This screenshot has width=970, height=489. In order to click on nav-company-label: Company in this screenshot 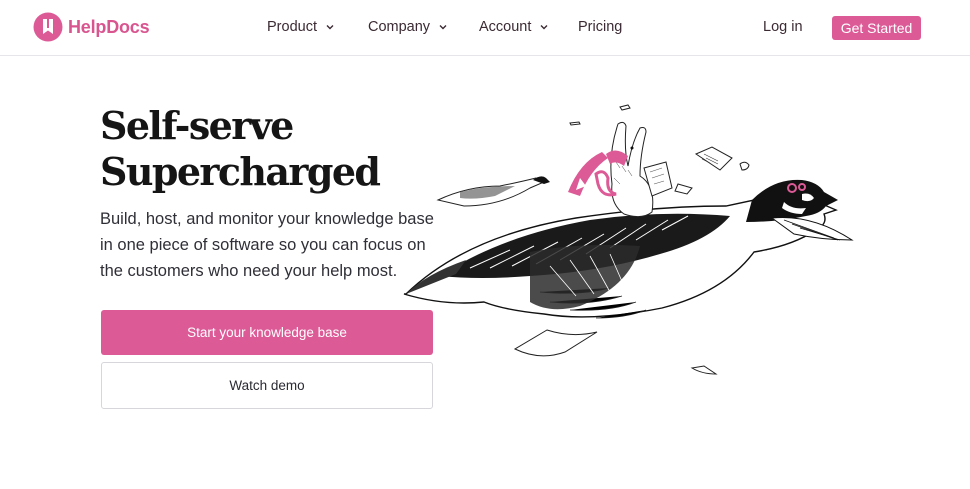, I will do `click(399, 27)`.